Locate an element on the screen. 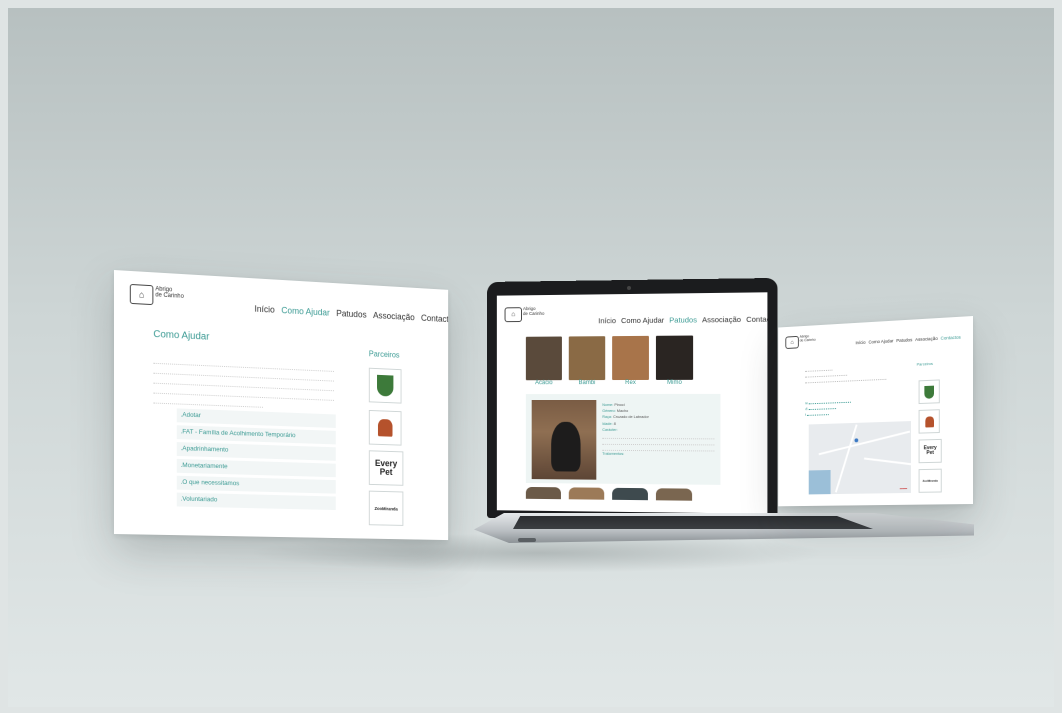 The image size is (1062, 713). genero-label: Género: is located at coordinates (609, 411).